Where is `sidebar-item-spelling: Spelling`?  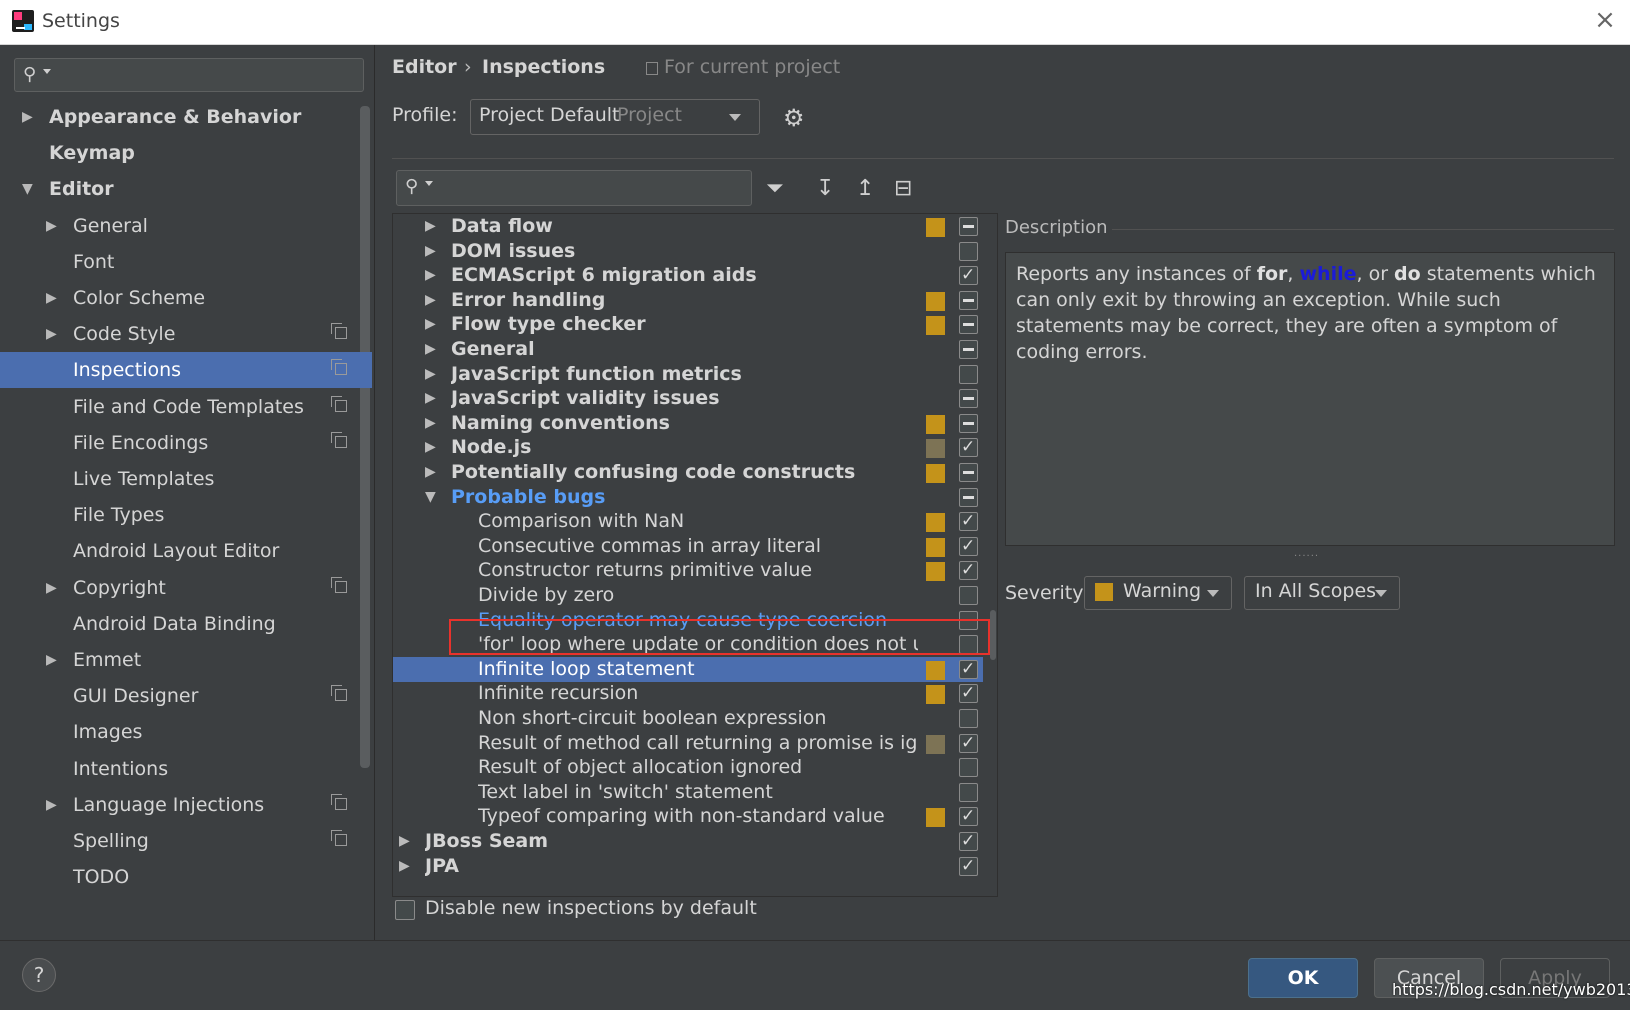 sidebar-item-spelling: Spelling is located at coordinates (186, 841).